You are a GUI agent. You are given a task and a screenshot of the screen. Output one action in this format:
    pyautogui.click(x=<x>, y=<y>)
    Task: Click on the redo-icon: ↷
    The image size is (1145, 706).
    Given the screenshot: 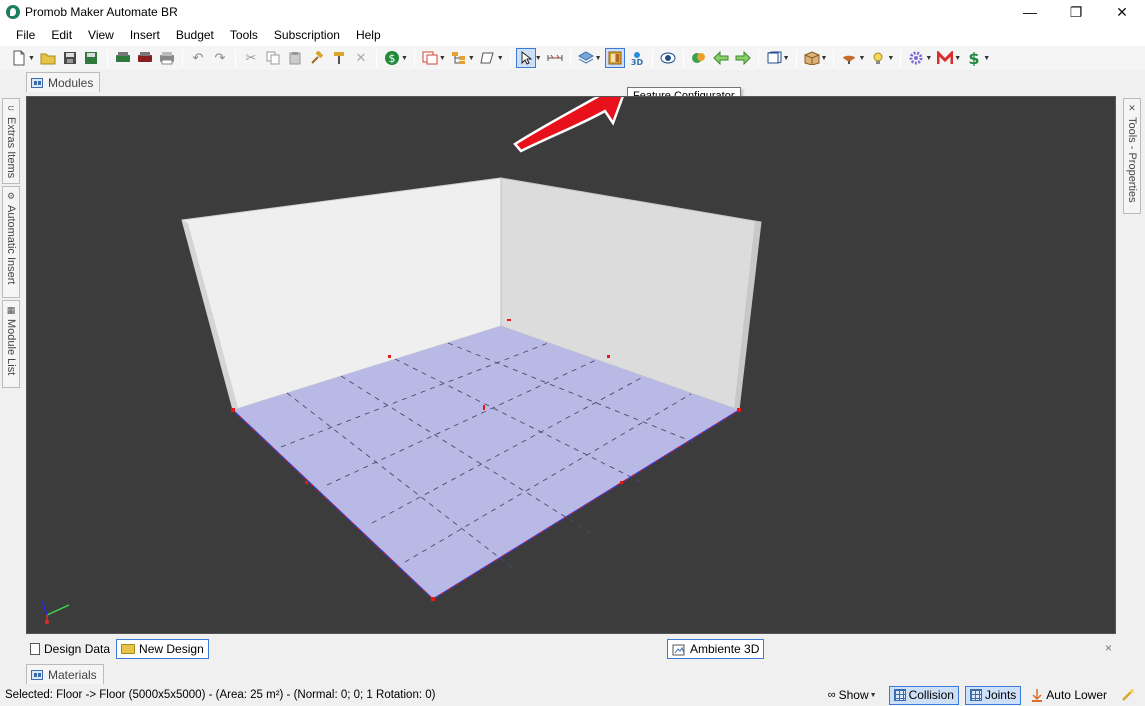 What is the action you would take?
    pyautogui.click(x=220, y=58)
    